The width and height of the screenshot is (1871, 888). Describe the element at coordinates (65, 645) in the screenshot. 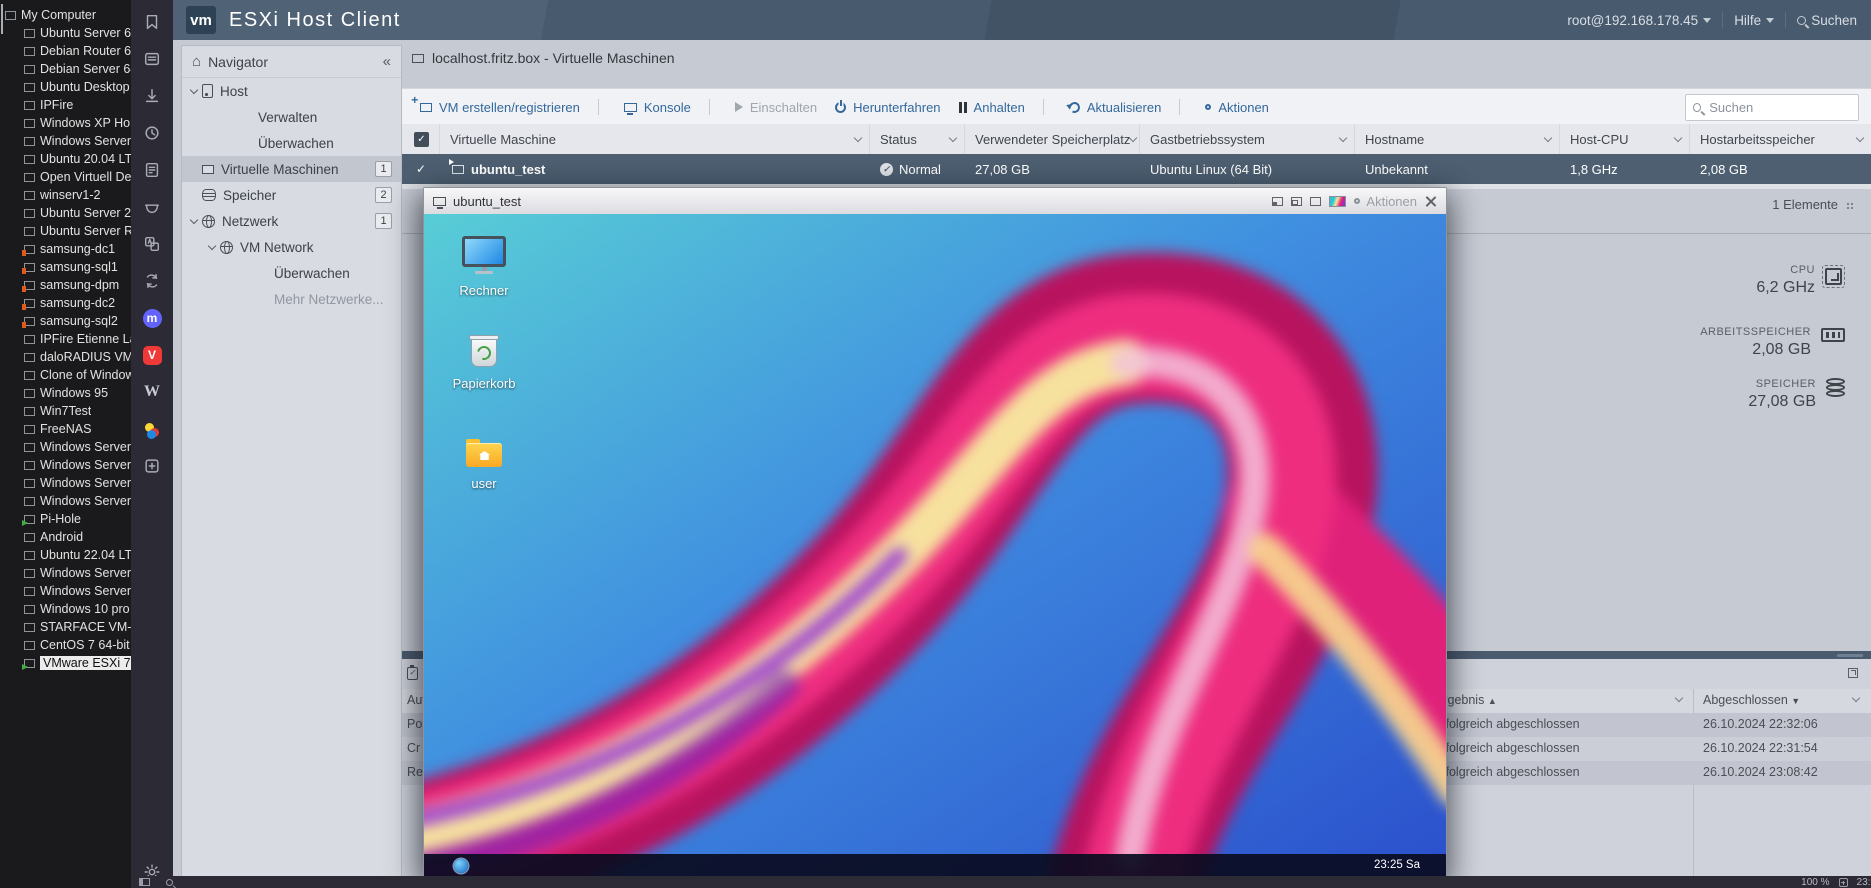

I see `vm-library-item: CentOS 7 64-bit` at that location.